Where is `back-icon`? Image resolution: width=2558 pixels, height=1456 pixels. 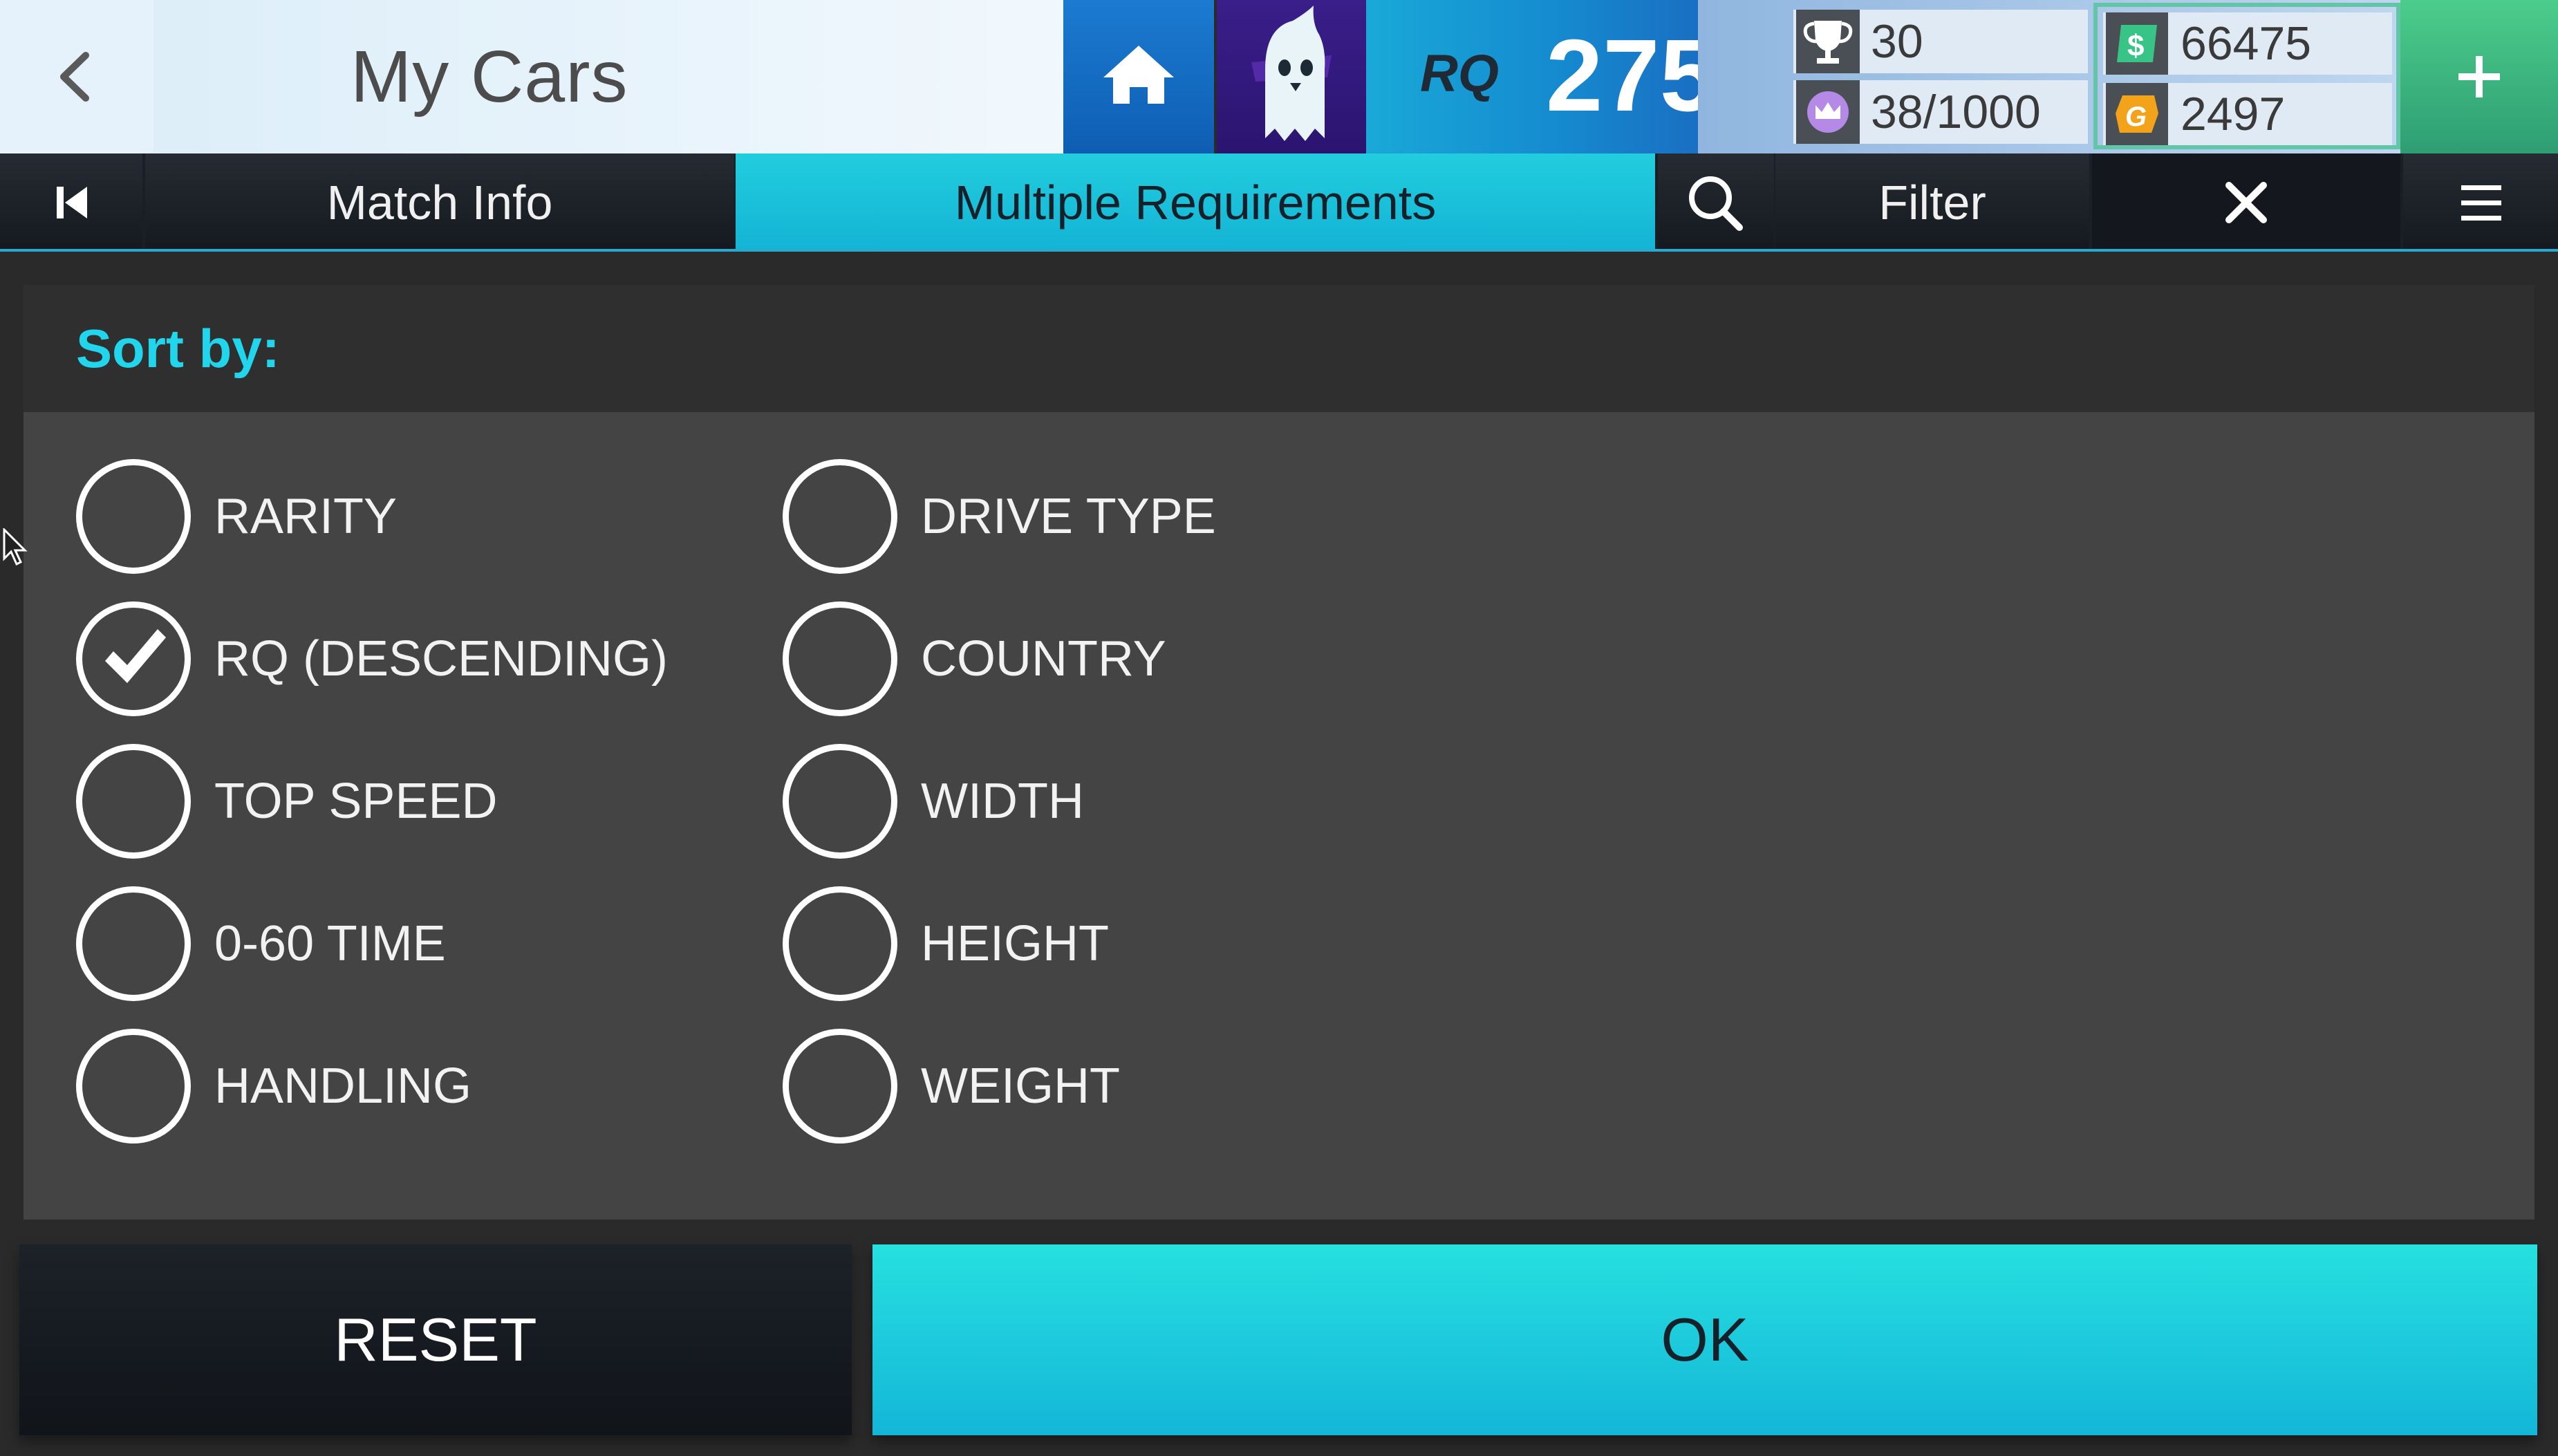 back-icon is located at coordinates (74, 77).